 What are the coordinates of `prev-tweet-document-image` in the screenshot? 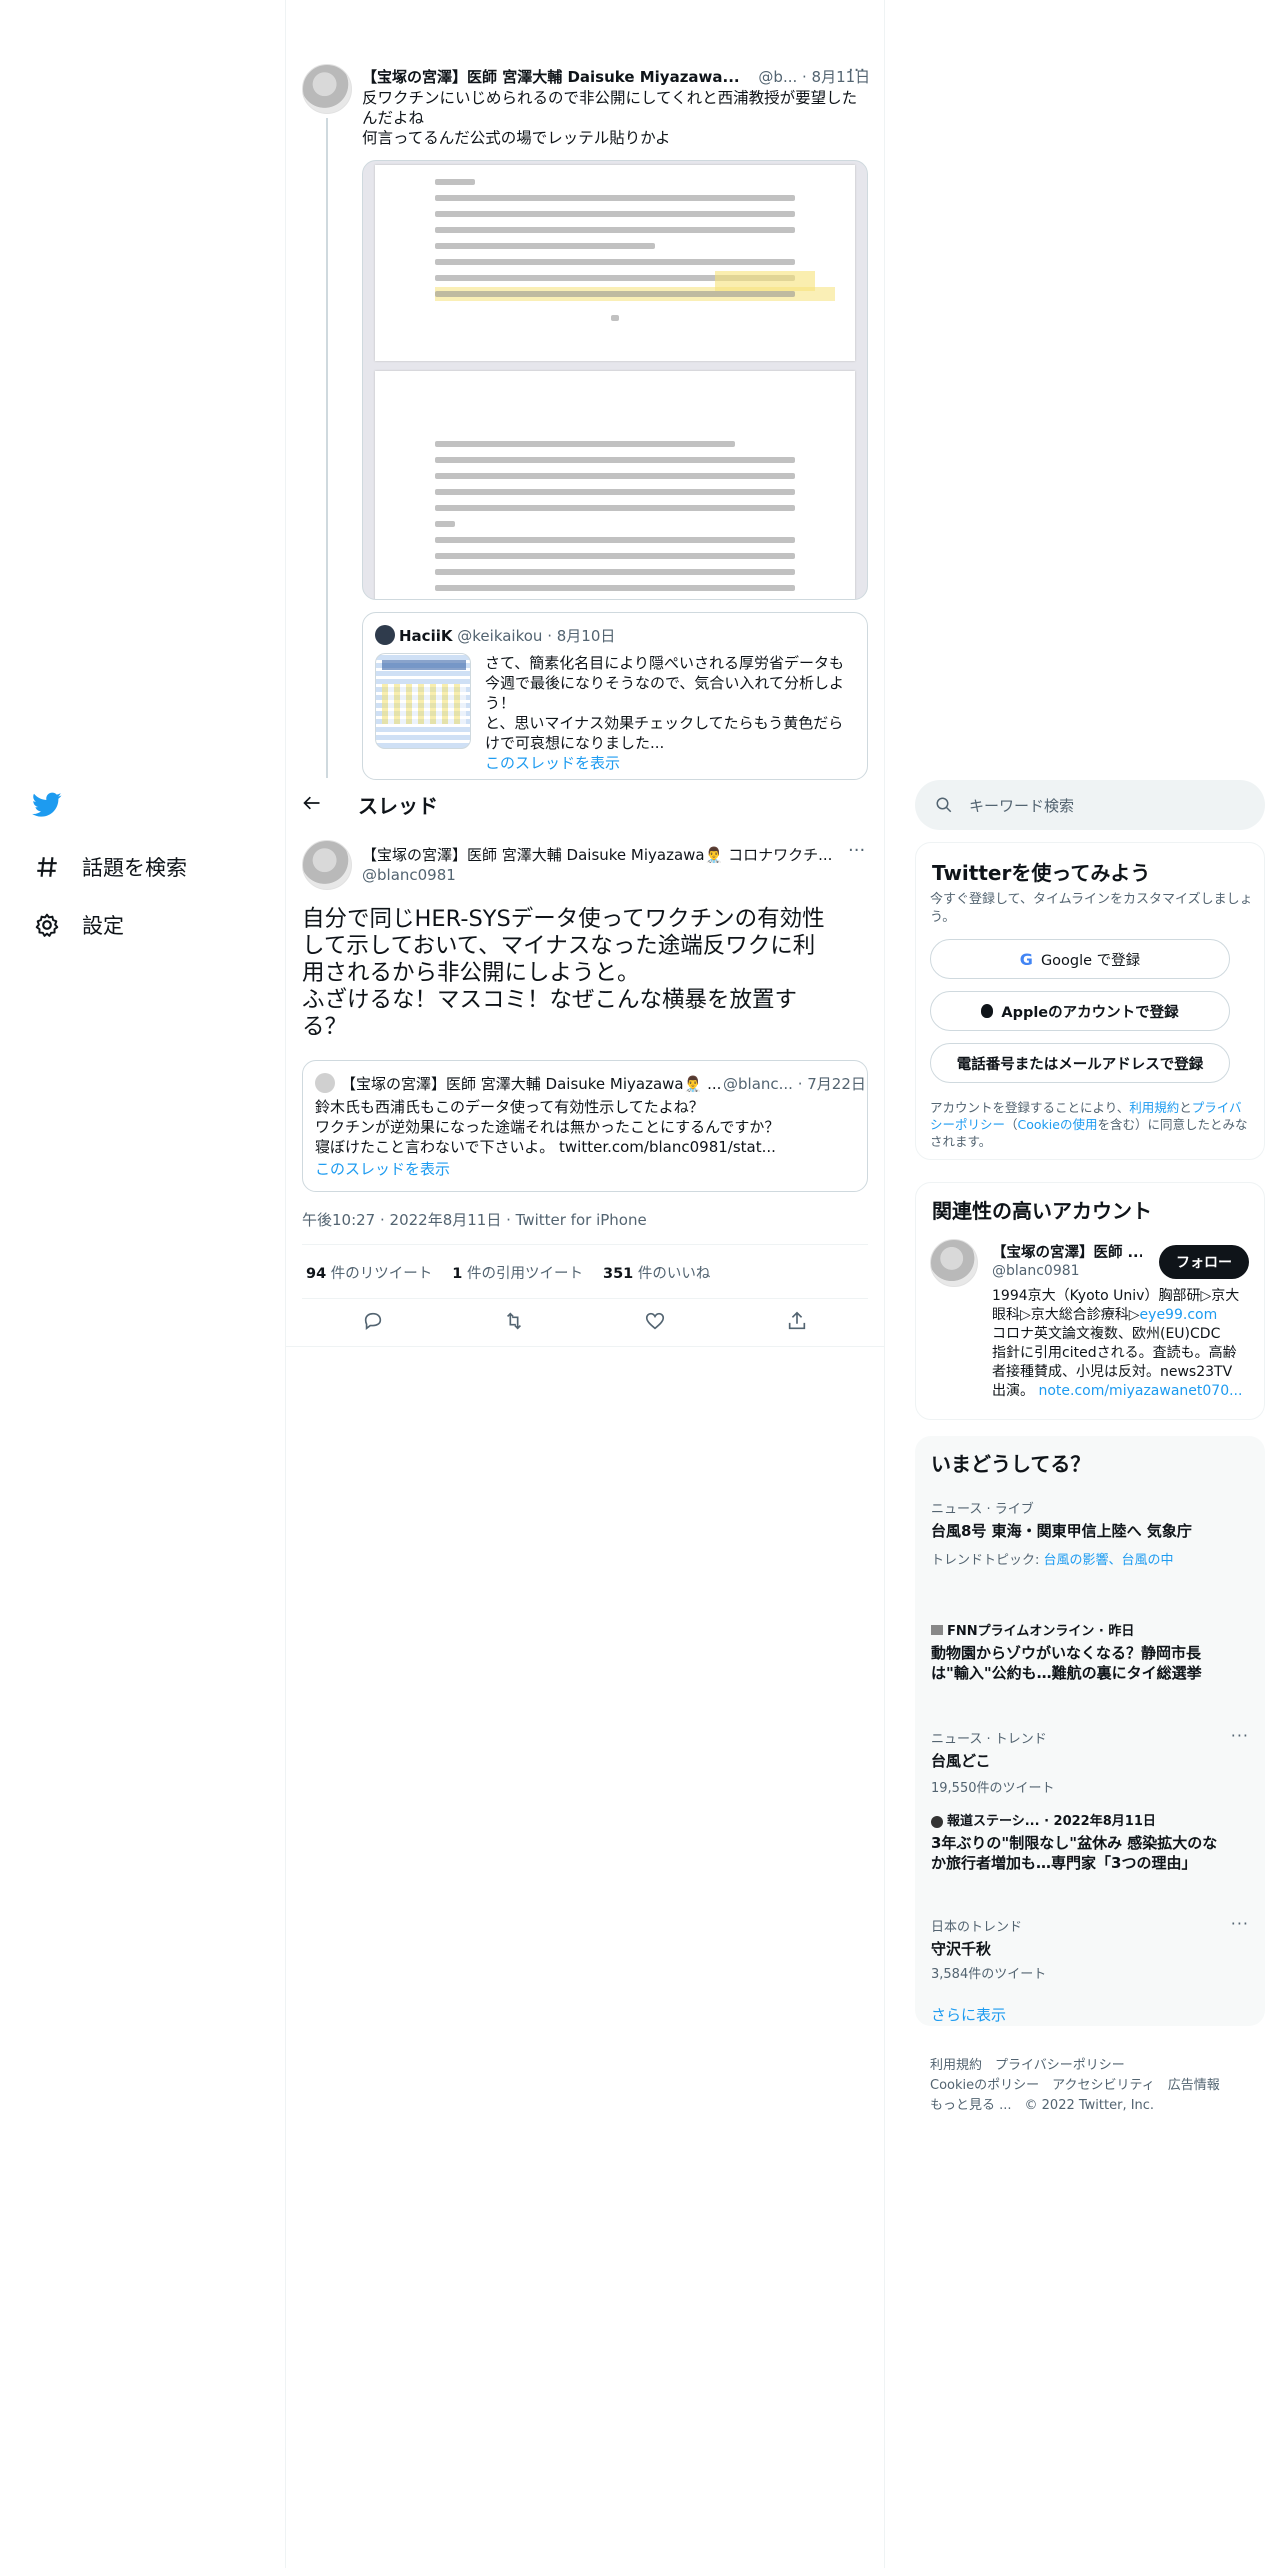 It's located at (615, 380).